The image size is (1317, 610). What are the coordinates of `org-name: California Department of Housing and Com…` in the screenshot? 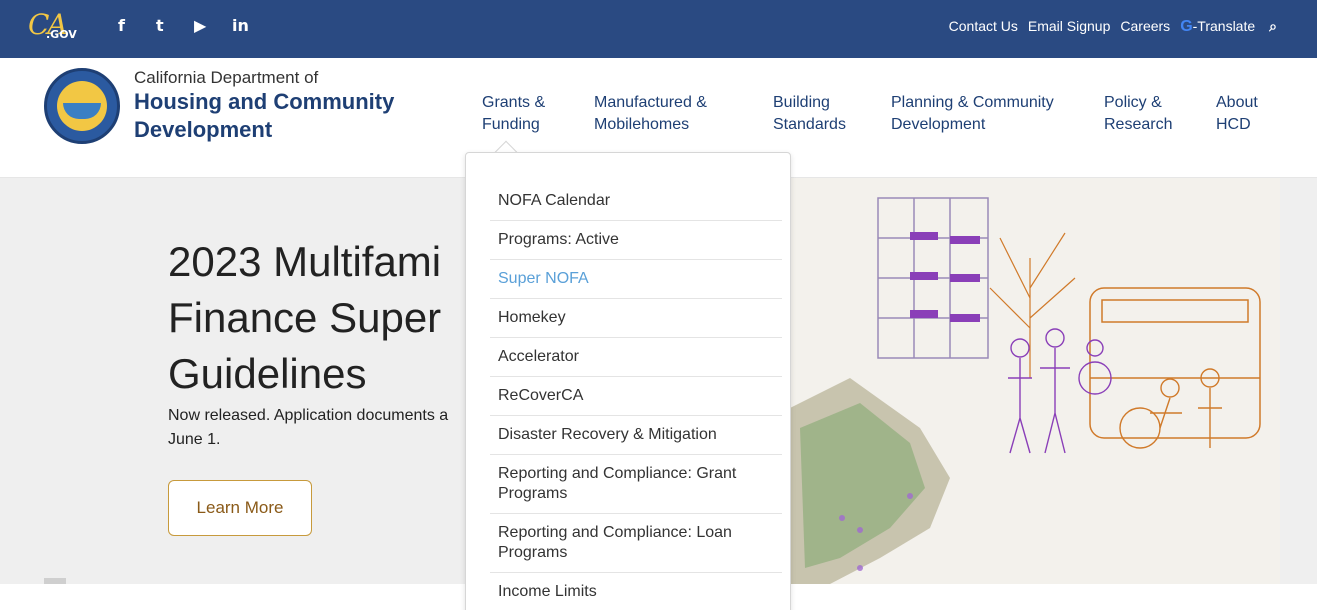 It's located at (264, 106).